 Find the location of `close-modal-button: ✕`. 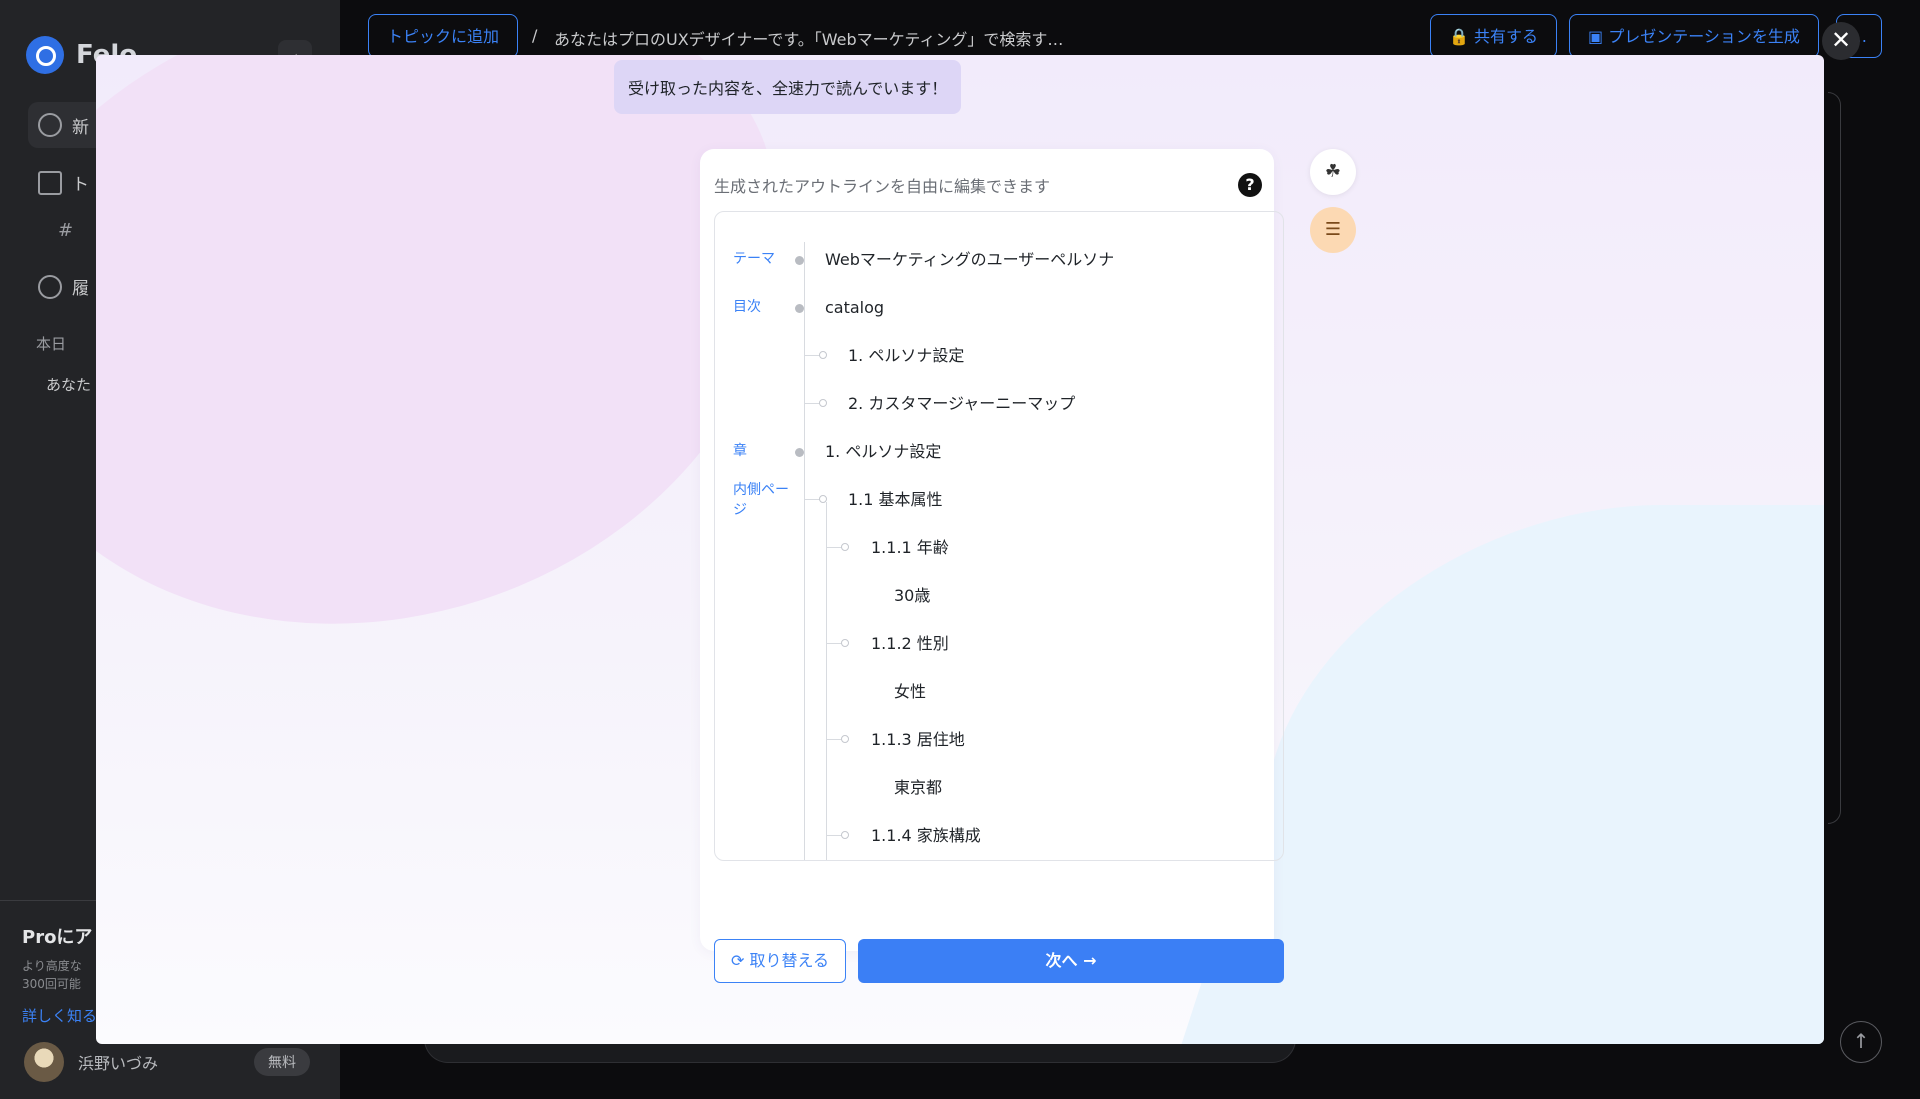

close-modal-button: ✕ is located at coordinates (1841, 41).